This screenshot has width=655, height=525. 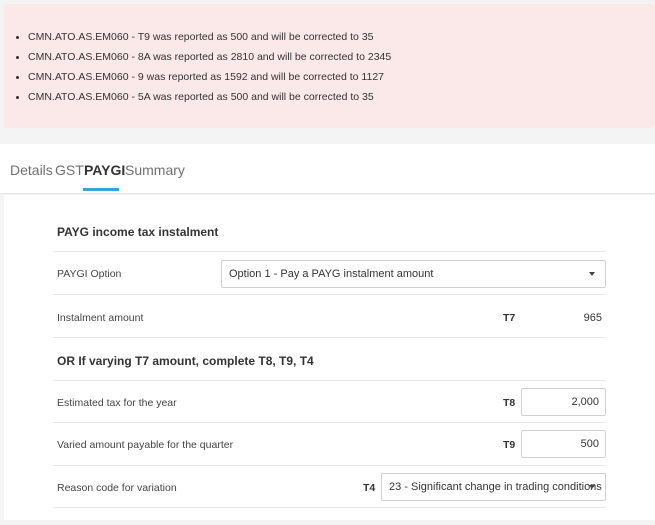 I want to click on reason-code-label: Reason code for variation, so click(x=117, y=488).